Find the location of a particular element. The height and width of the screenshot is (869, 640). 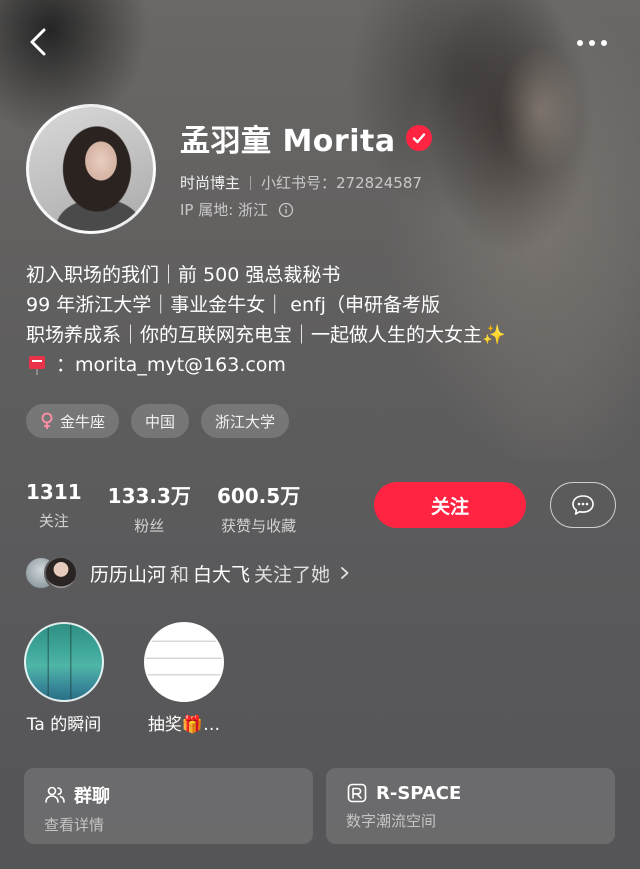

back-button is located at coordinates (40, 42).